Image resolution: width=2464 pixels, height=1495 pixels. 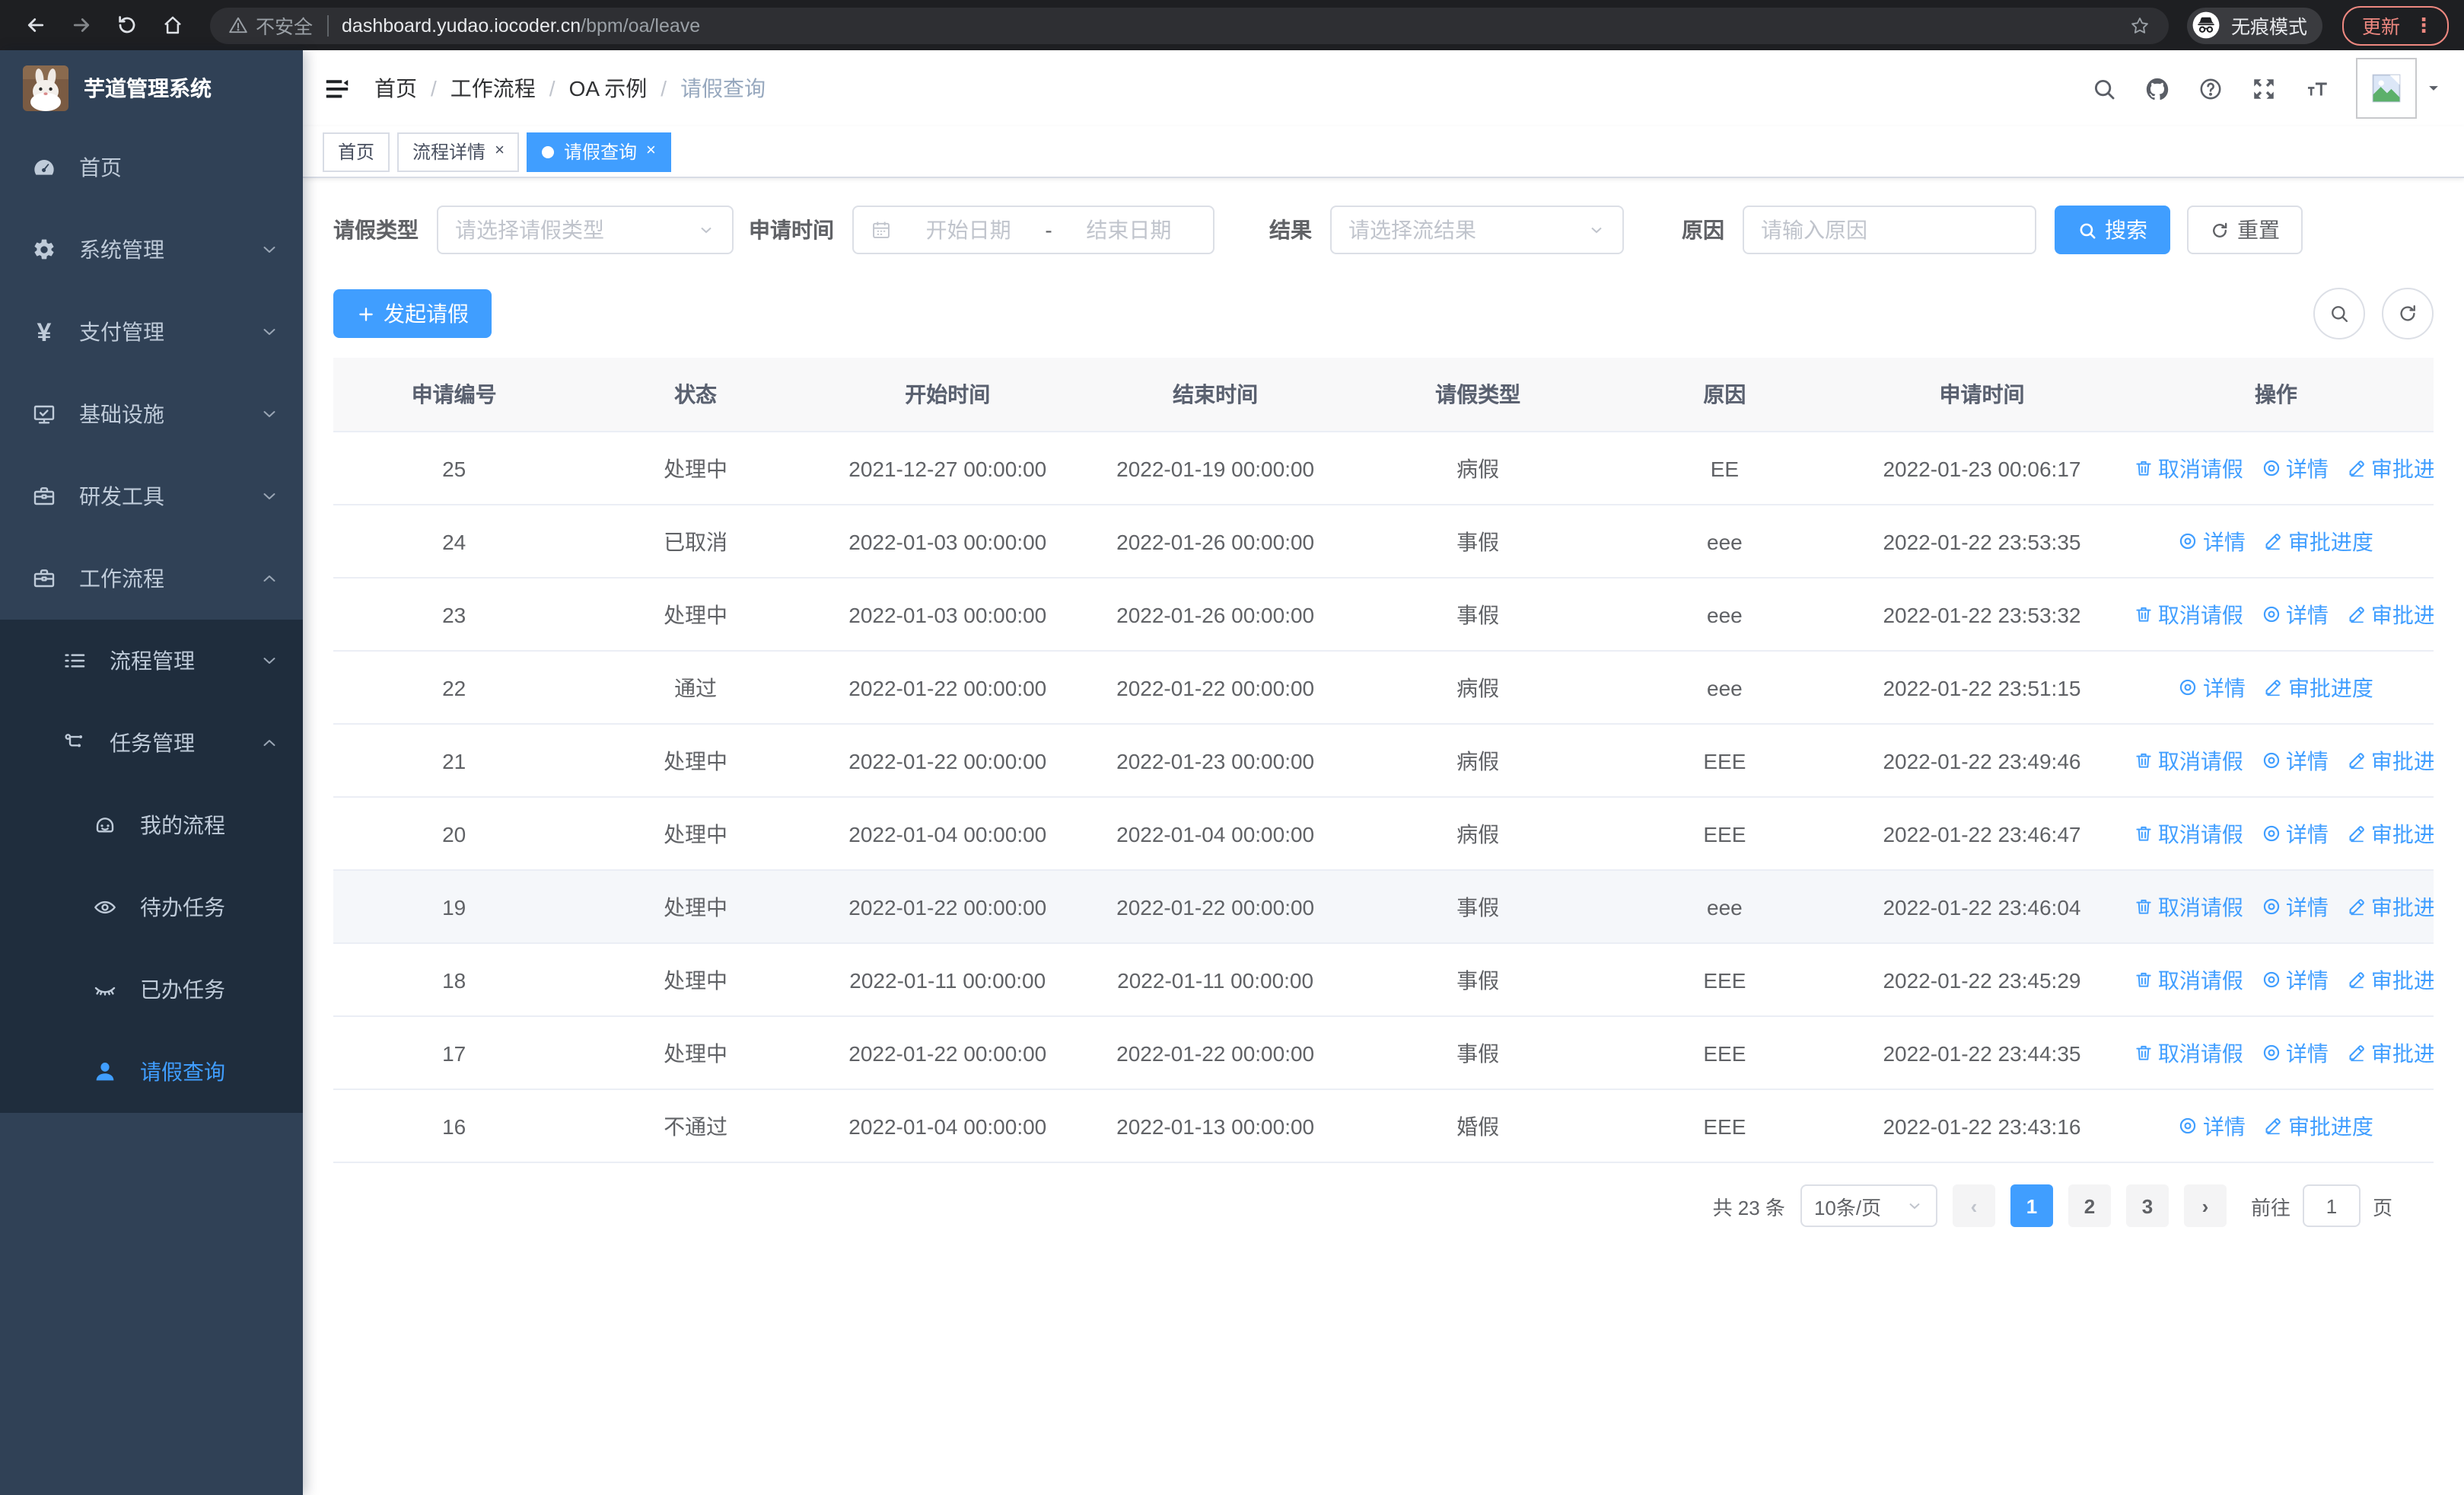 I want to click on user-avatar, so click(x=2398, y=89).